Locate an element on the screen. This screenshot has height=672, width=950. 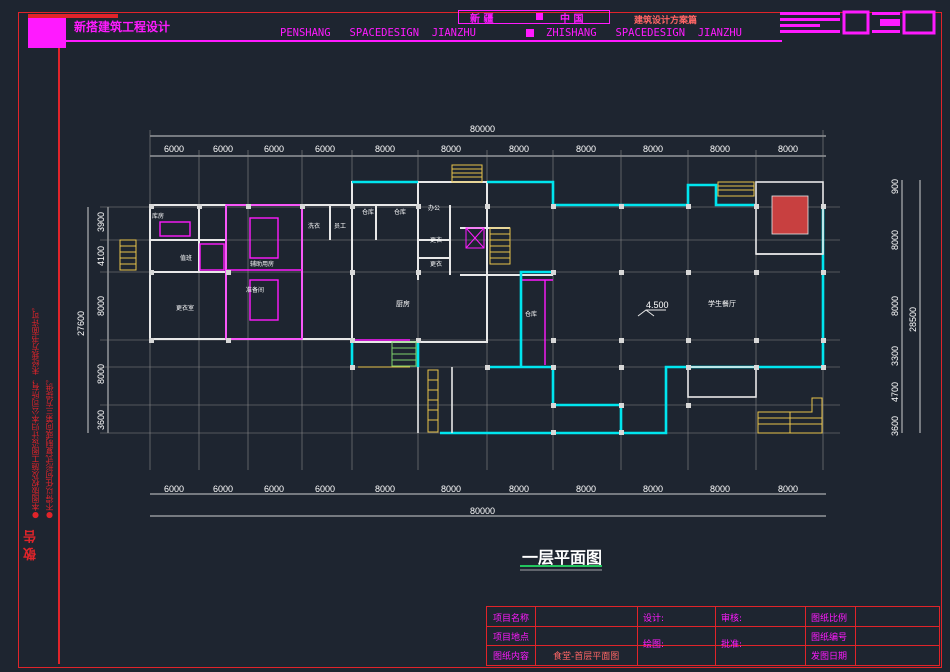
room-kitchen: 厨房 is located at coordinates (403, 303).